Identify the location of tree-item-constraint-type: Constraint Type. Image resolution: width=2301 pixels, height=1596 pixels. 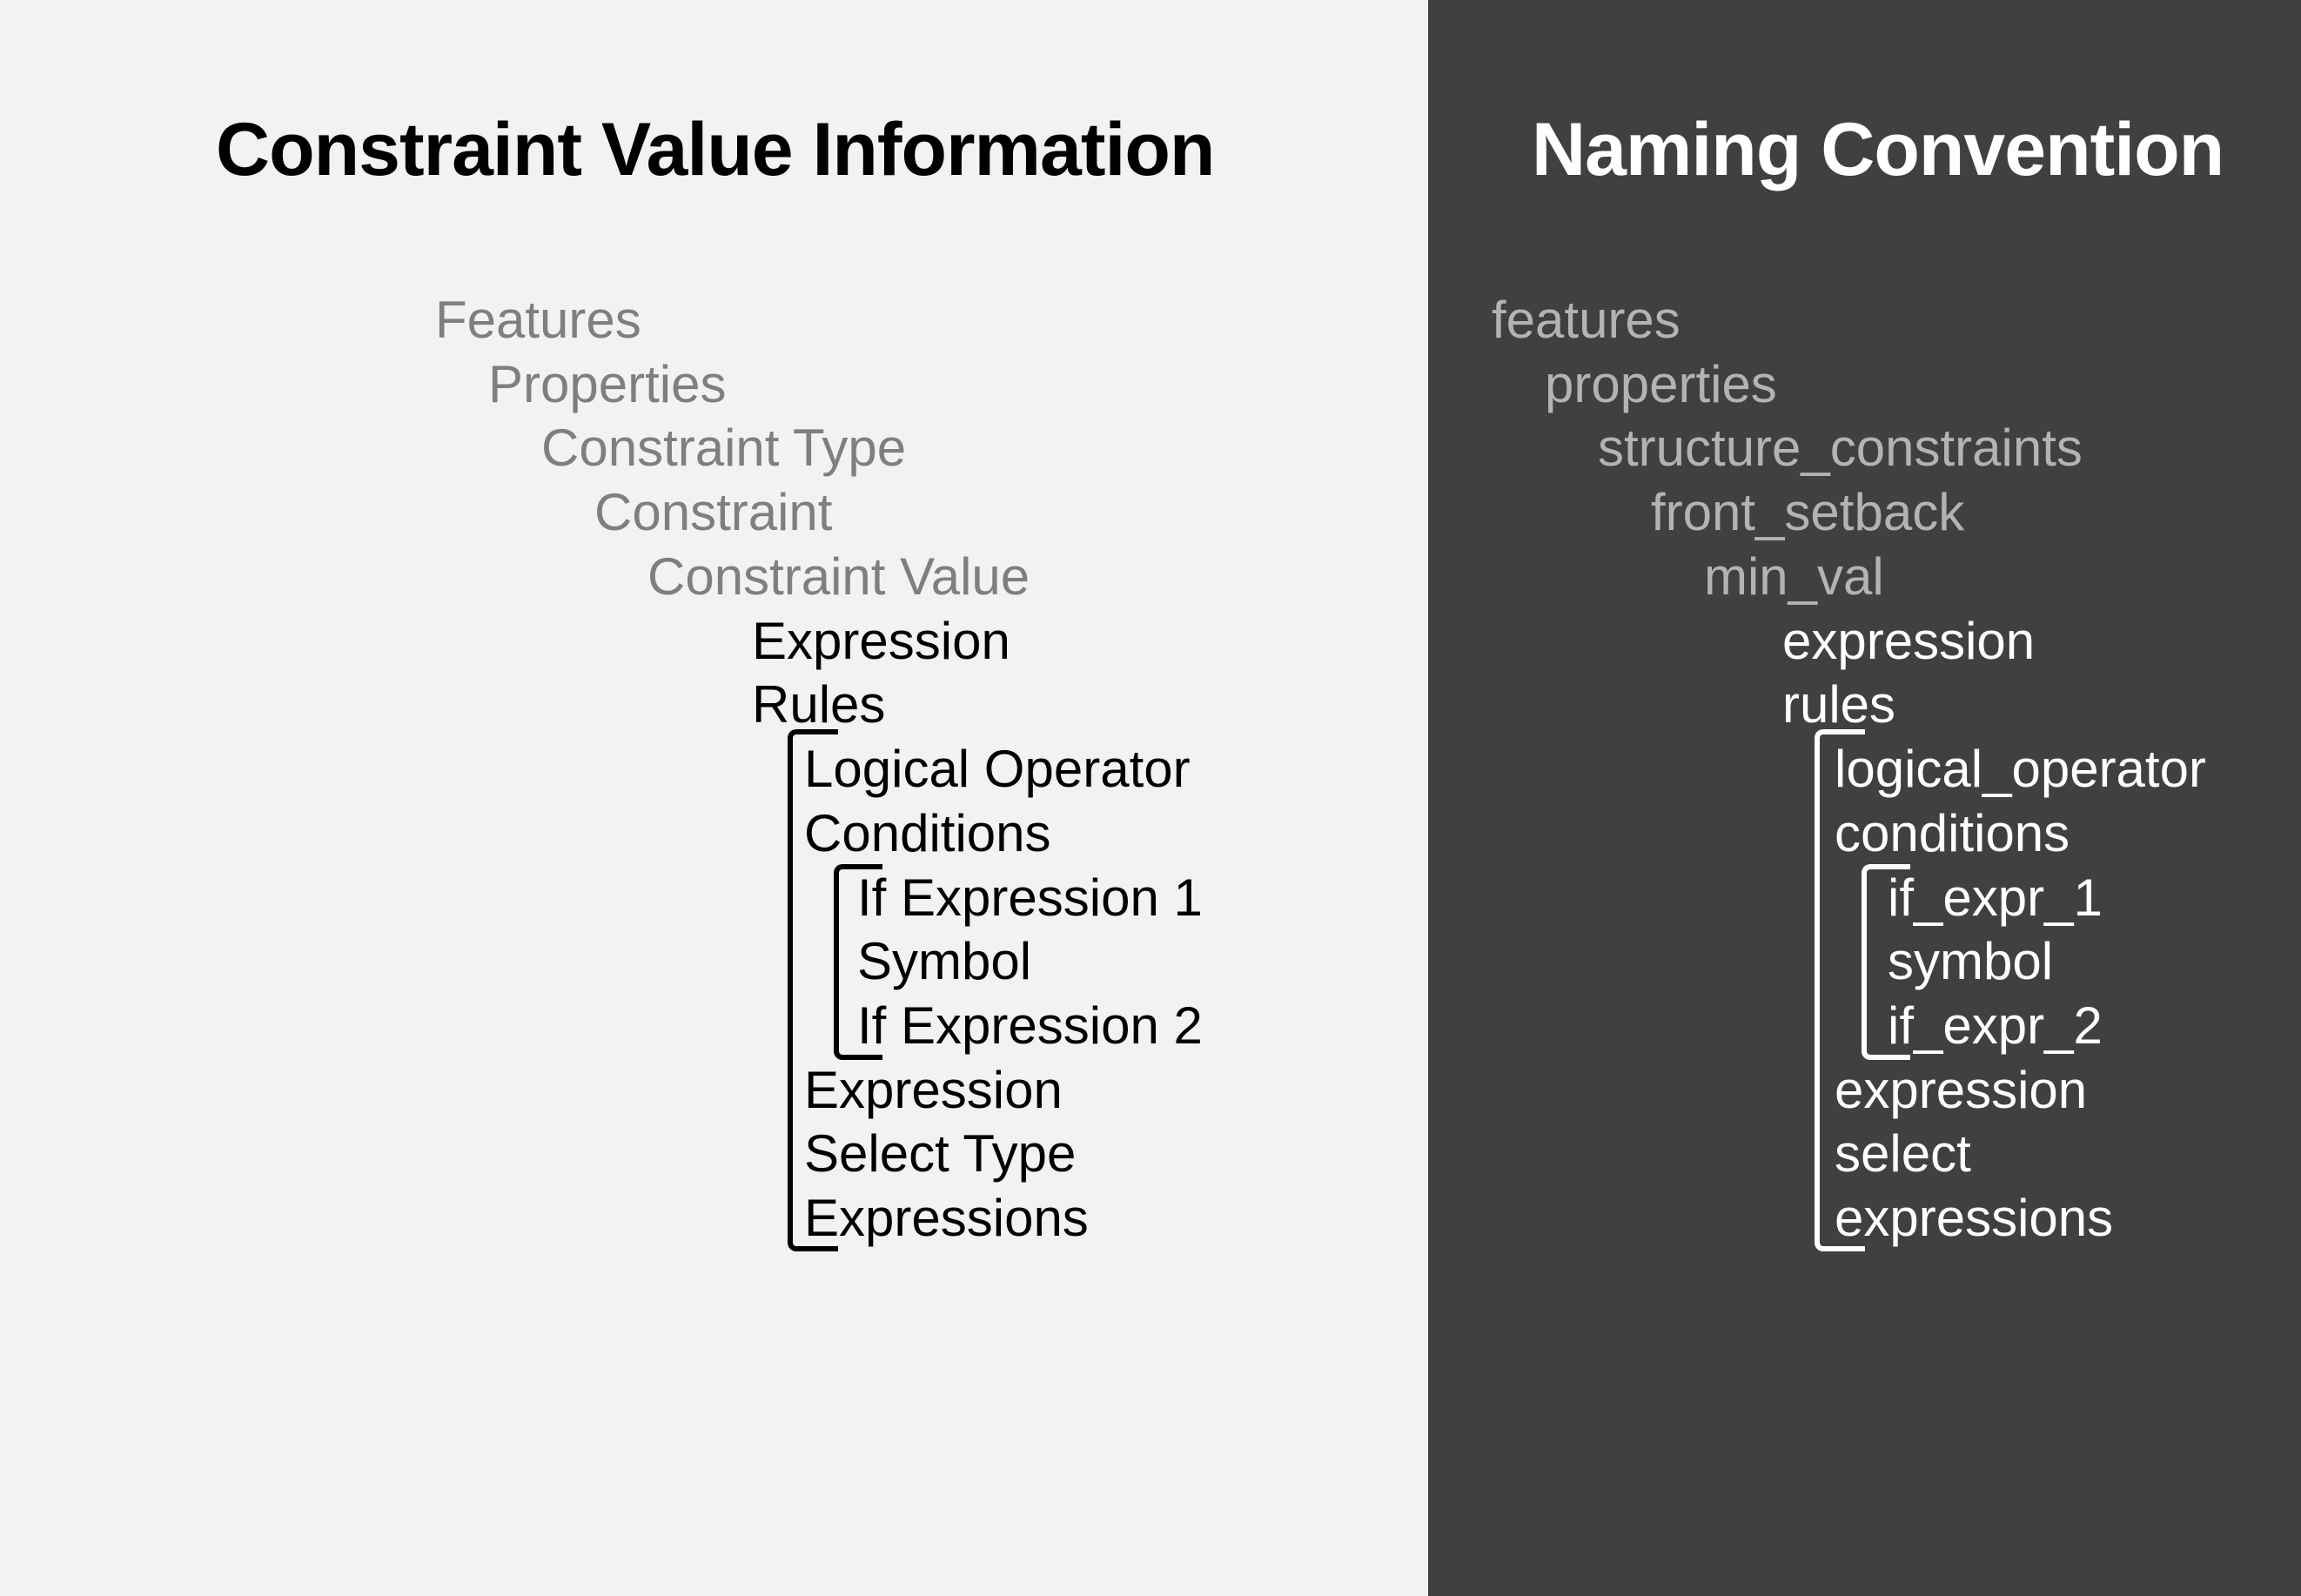
(724, 448).